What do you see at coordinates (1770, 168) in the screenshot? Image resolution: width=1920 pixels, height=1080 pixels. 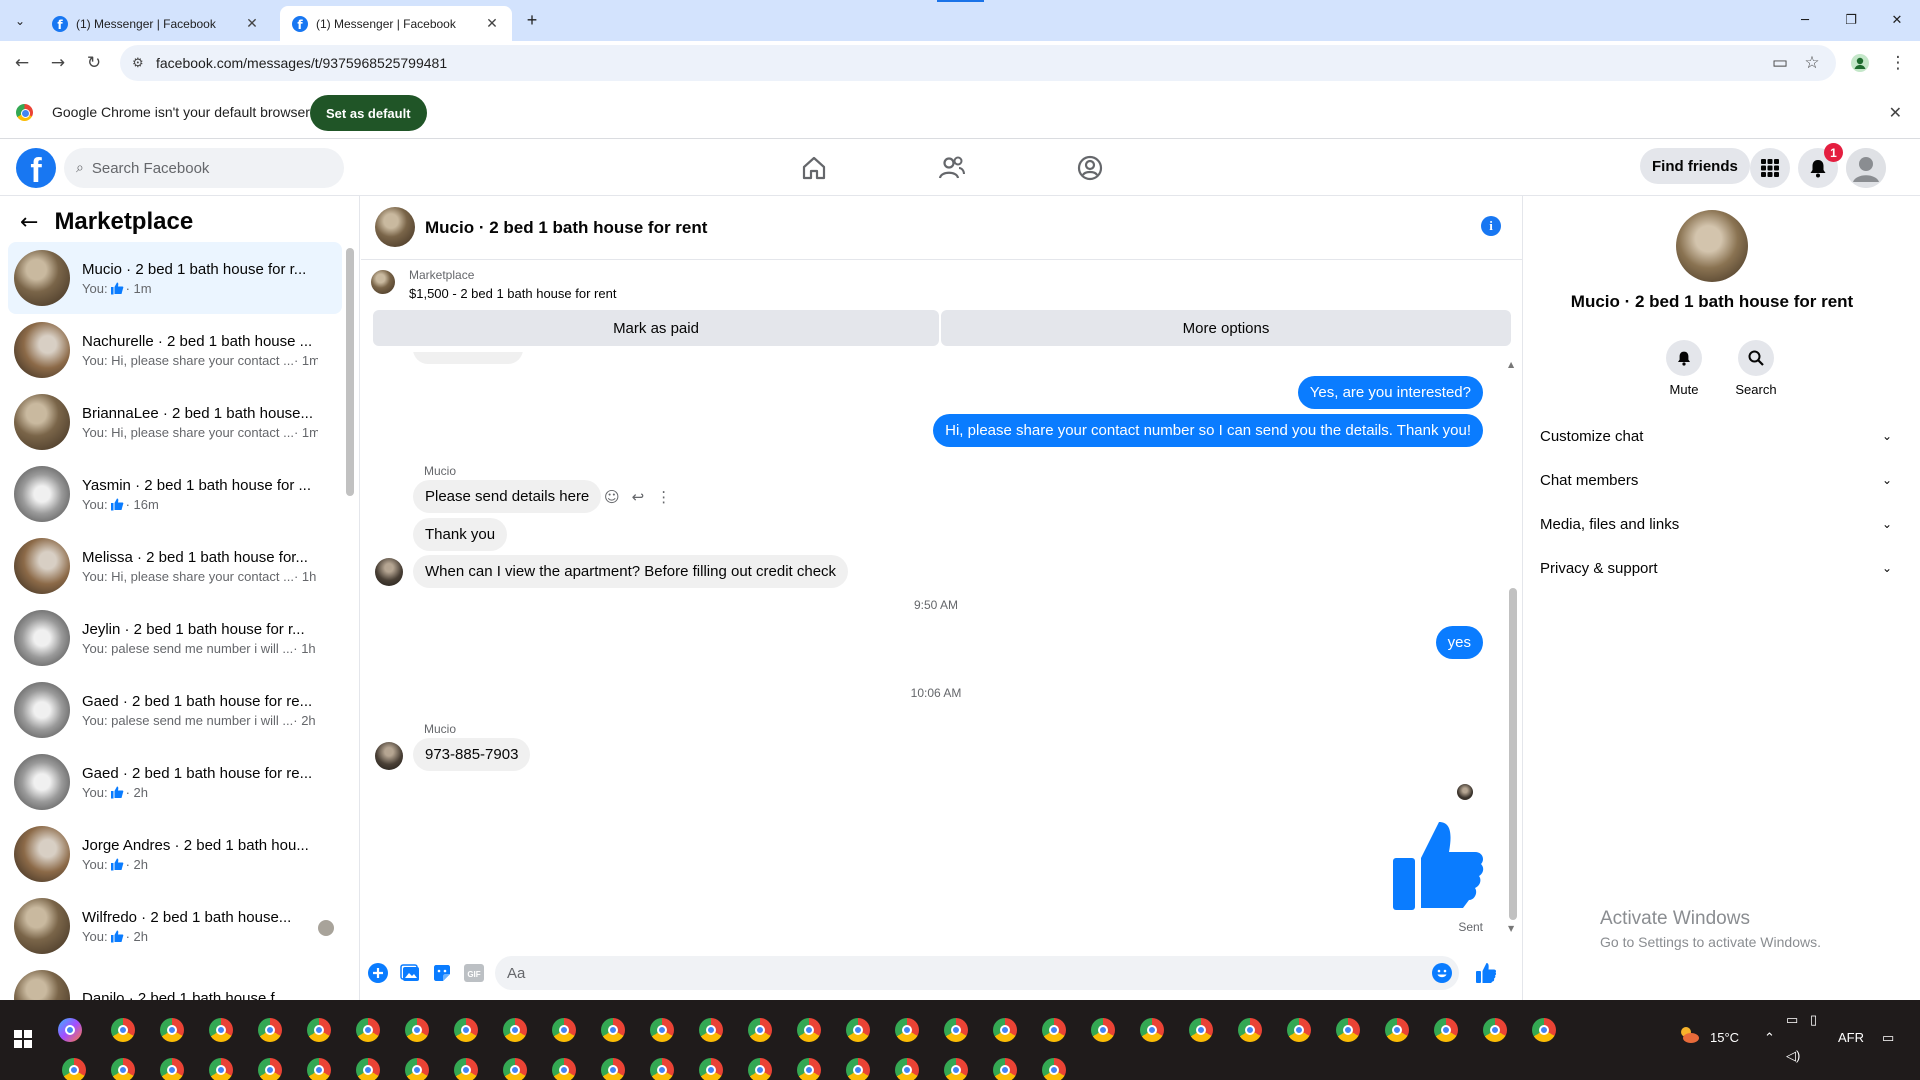 I see `menu-grid-icon` at bounding box center [1770, 168].